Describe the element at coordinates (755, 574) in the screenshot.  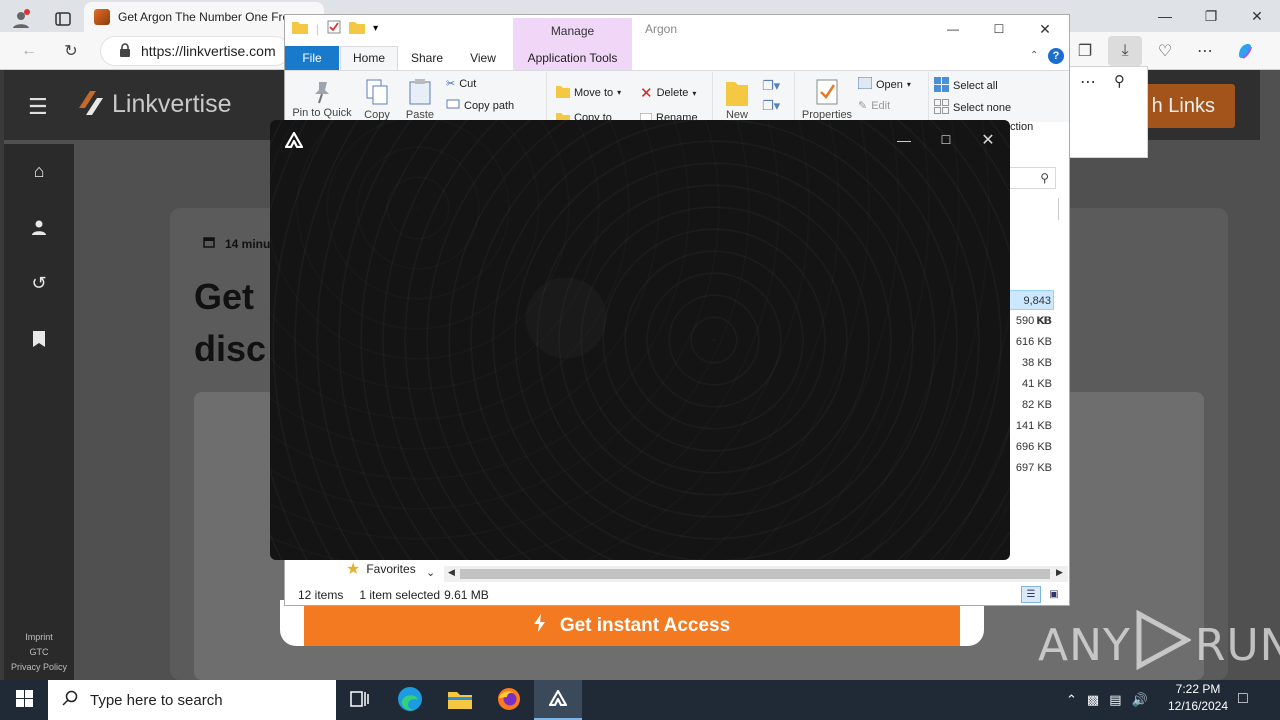
I see `horizontal-scroll-thumb` at that location.